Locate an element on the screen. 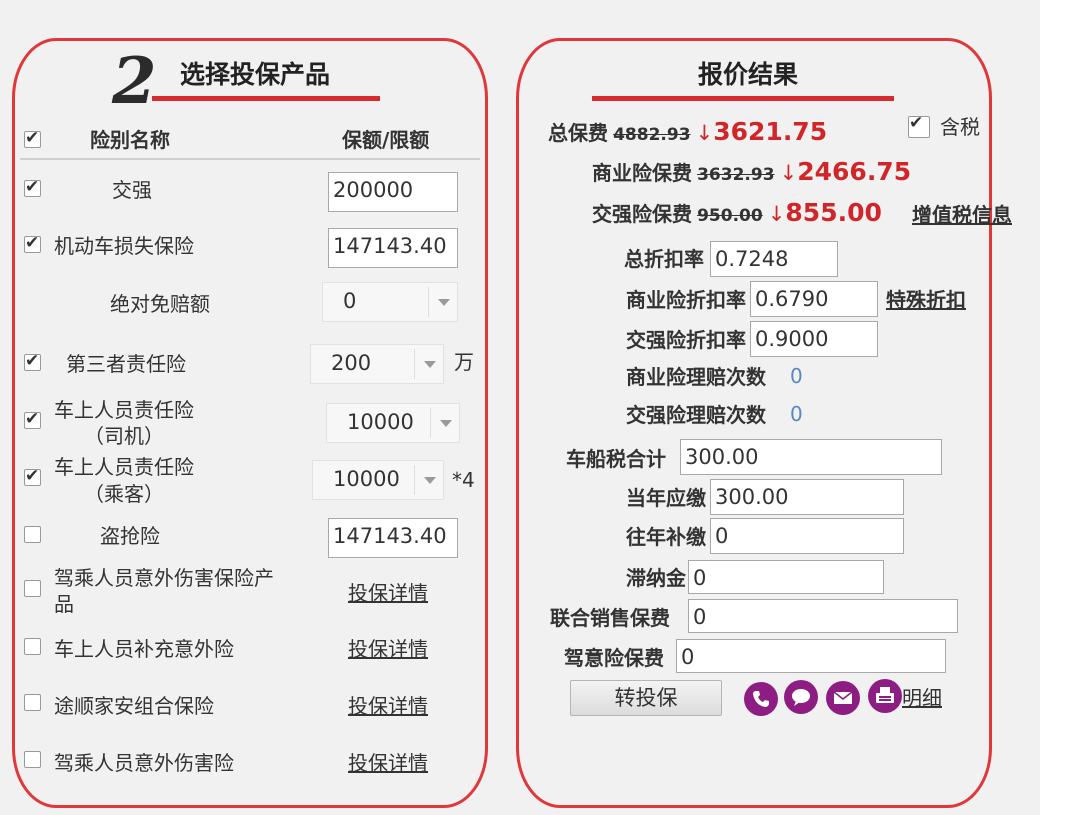 This screenshot has height=815, width=1080. driver-liability-label: 车上人员责任险 is located at coordinates (124, 410).